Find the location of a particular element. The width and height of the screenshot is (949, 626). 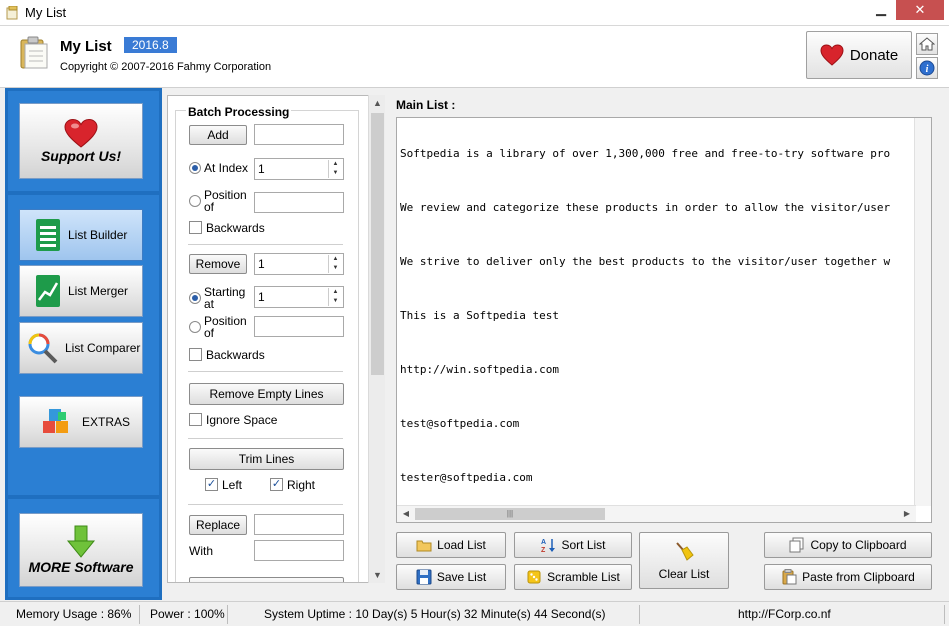

sidebar-item-label: List Builder is located at coordinates (98, 235).